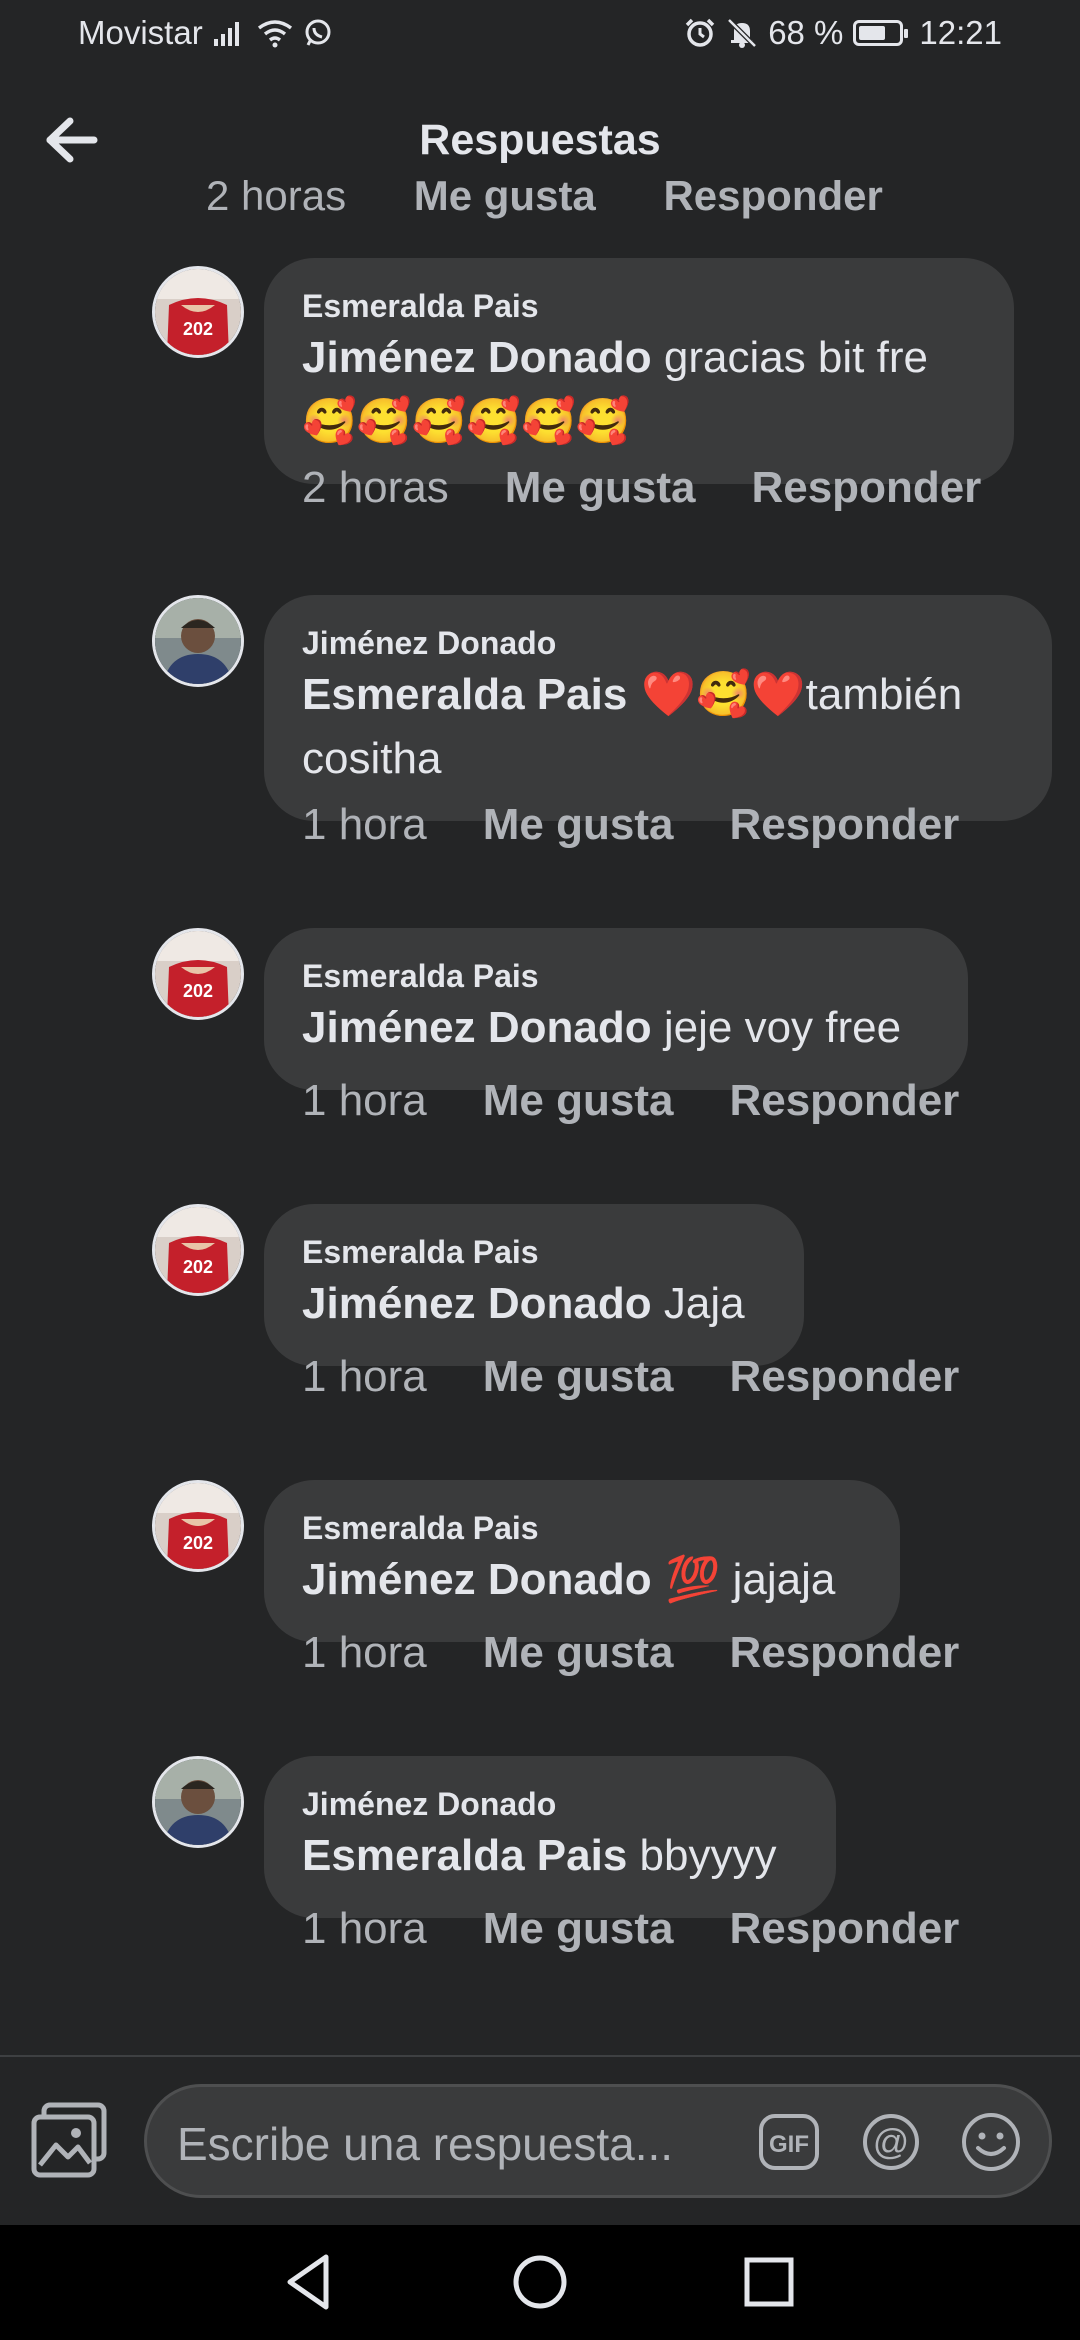 This screenshot has width=1080, height=2340. I want to click on emoji-text: ❤️🥰❤️, so click(716, 694).